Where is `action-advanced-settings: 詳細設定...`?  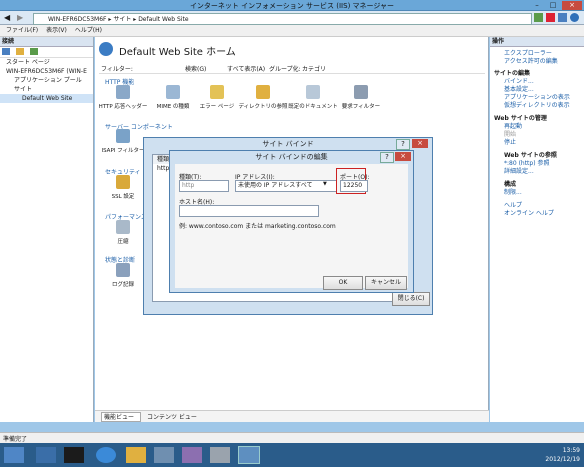
action-advanced-settings: 詳細設定... is located at coordinates (544, 172).